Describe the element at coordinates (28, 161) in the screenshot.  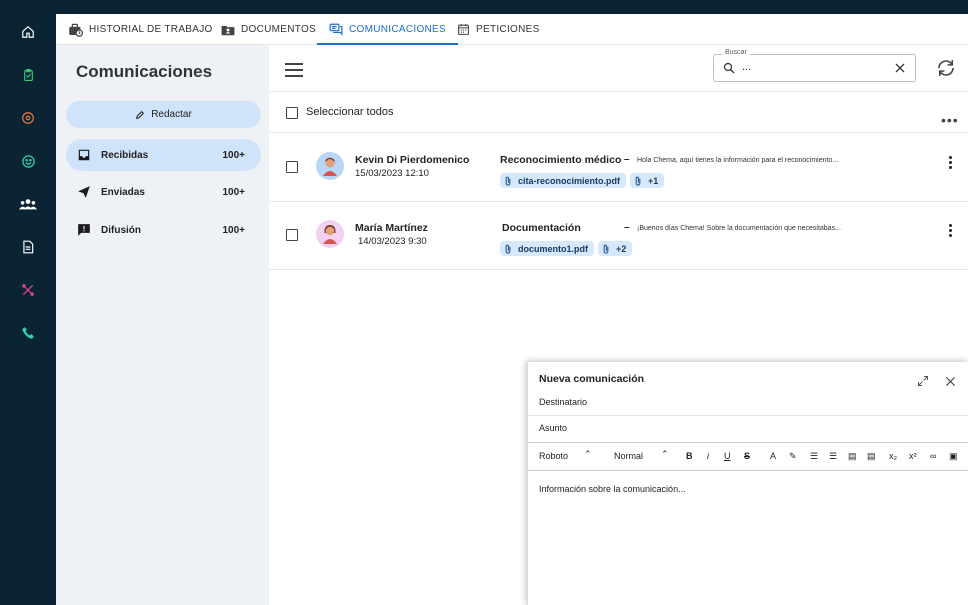
I see `smiley-icon` at that location.